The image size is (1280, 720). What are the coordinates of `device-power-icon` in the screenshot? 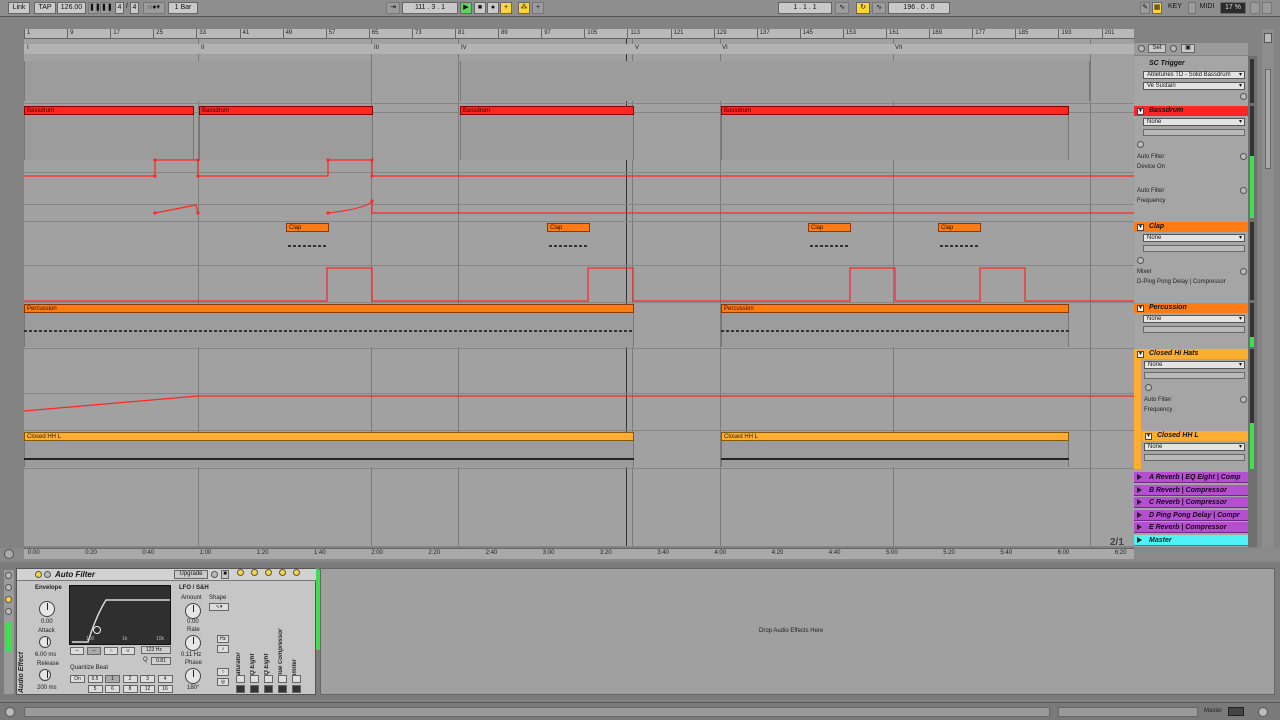 It's located at (38, 574).